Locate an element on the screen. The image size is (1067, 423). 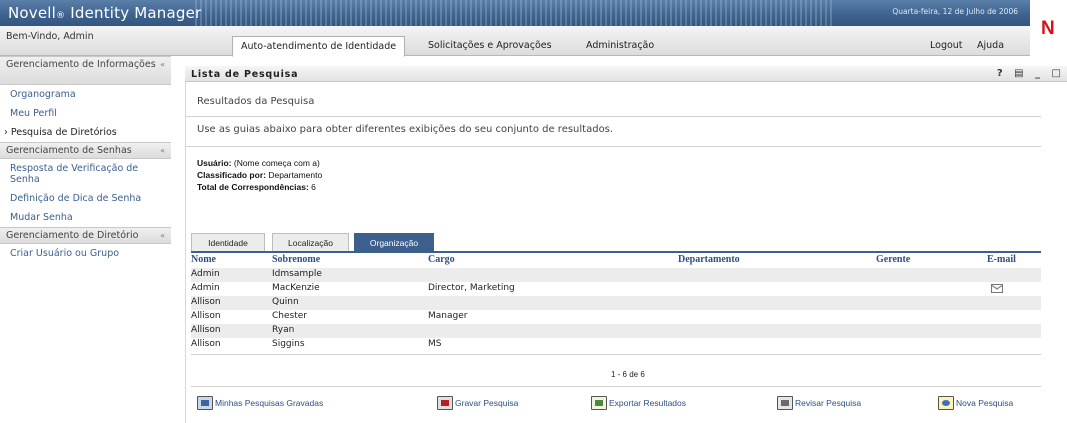
cell-sobrenome: Siggins is located at coordinates (288, 344).